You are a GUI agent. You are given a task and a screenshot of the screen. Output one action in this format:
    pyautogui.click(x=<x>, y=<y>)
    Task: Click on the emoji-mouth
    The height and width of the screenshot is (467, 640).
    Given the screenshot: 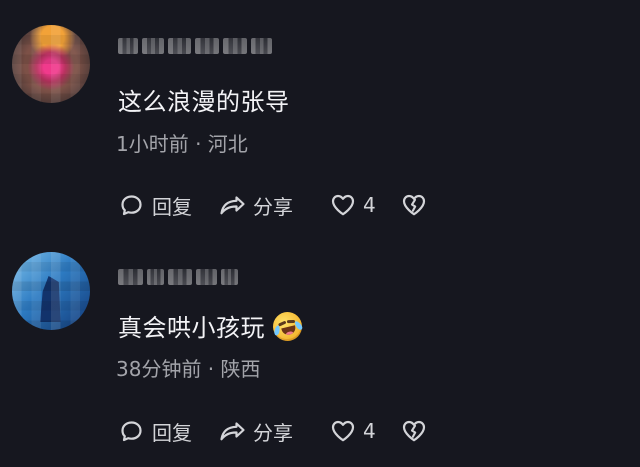 What is the action you would take?
    pyautogui.click(x=289, y=331)
    